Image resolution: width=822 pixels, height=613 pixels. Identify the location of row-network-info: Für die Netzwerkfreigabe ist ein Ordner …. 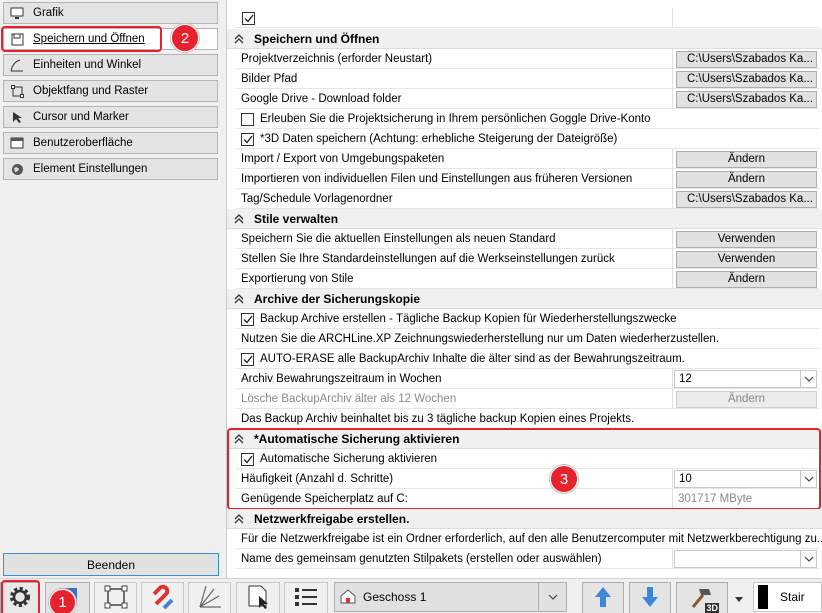
(529, 539).